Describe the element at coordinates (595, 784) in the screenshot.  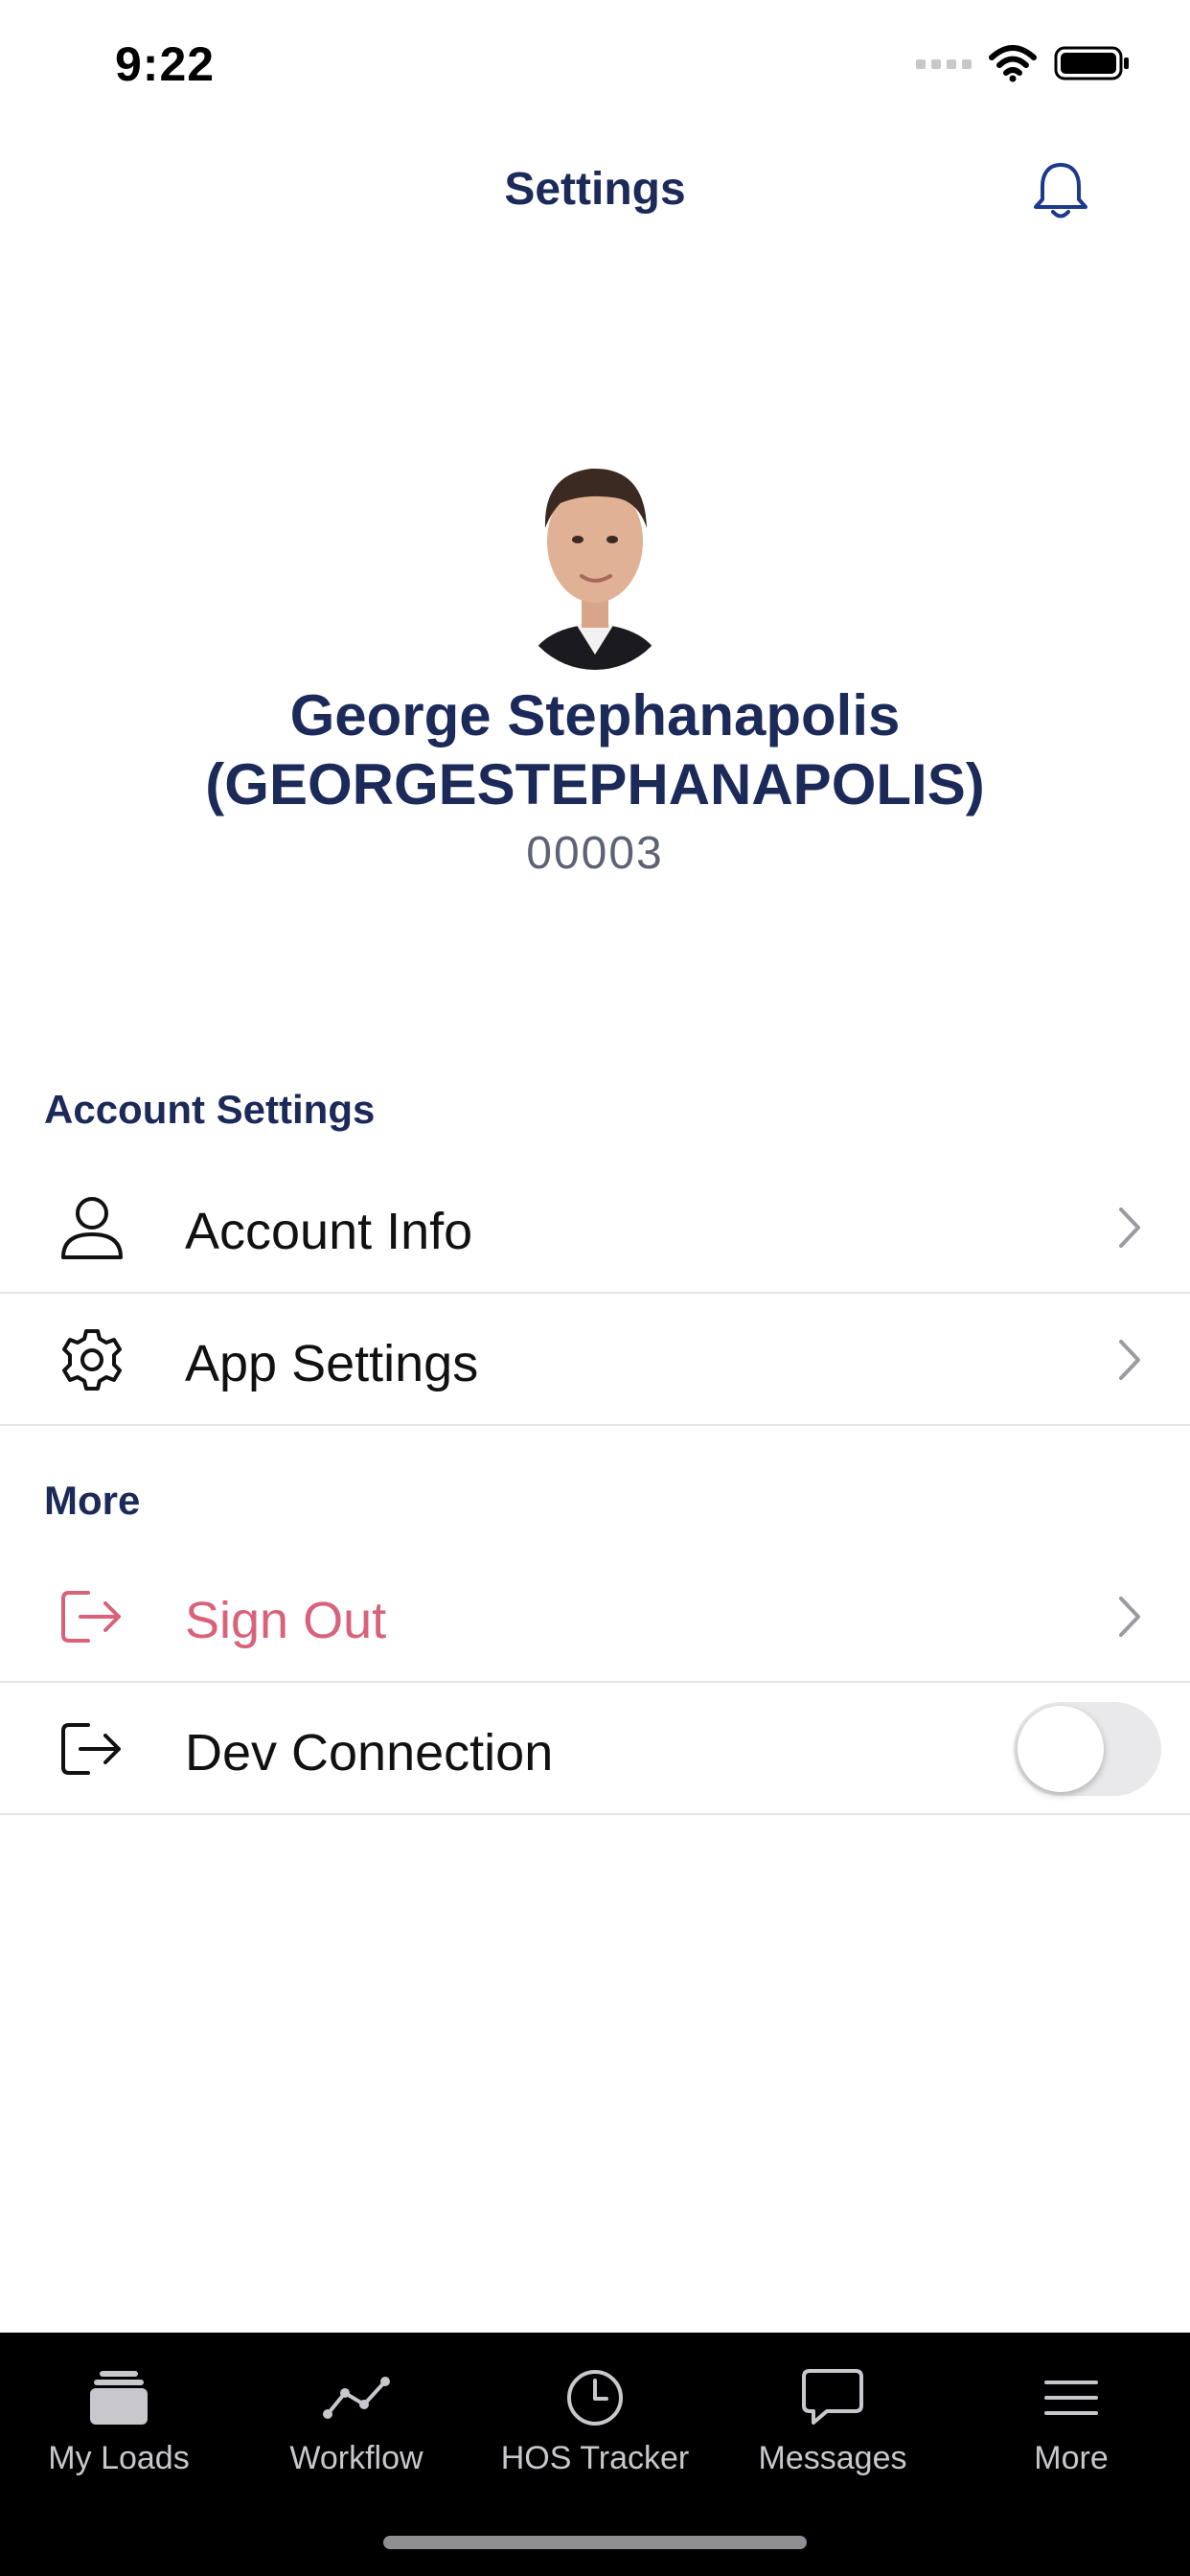
I see `user-name-line2: (GEORGESTEPHANAPOLIS)` at that location.